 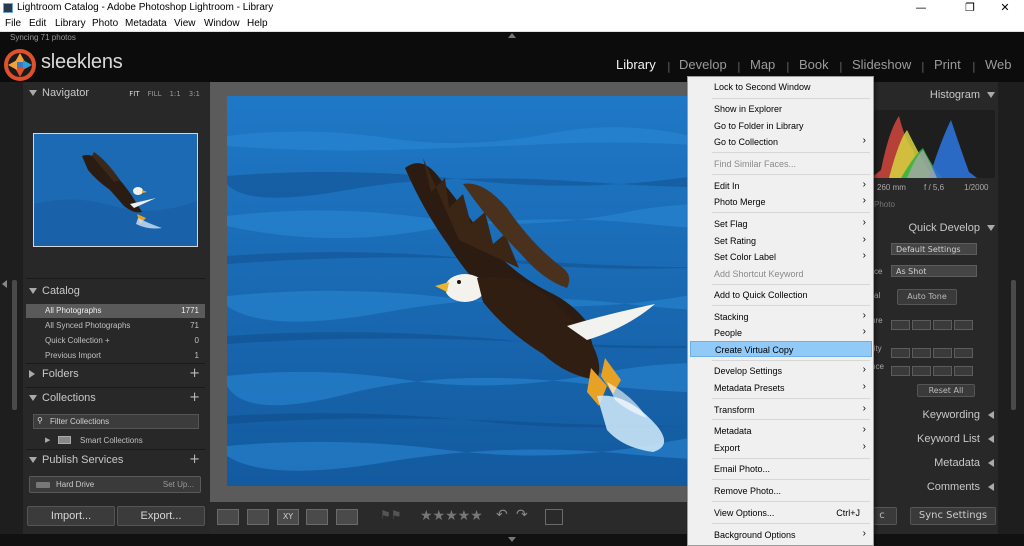 I want to click on filmstrip-toggle-icon, so click(x=512, y=539).